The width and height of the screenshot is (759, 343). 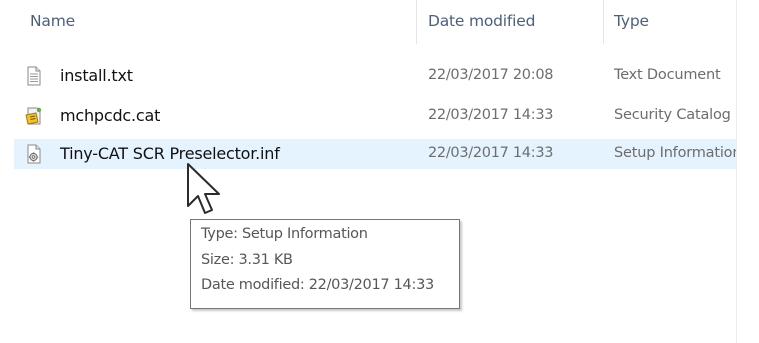 I want to click on text-file-icon, so click(x=34, y=76).